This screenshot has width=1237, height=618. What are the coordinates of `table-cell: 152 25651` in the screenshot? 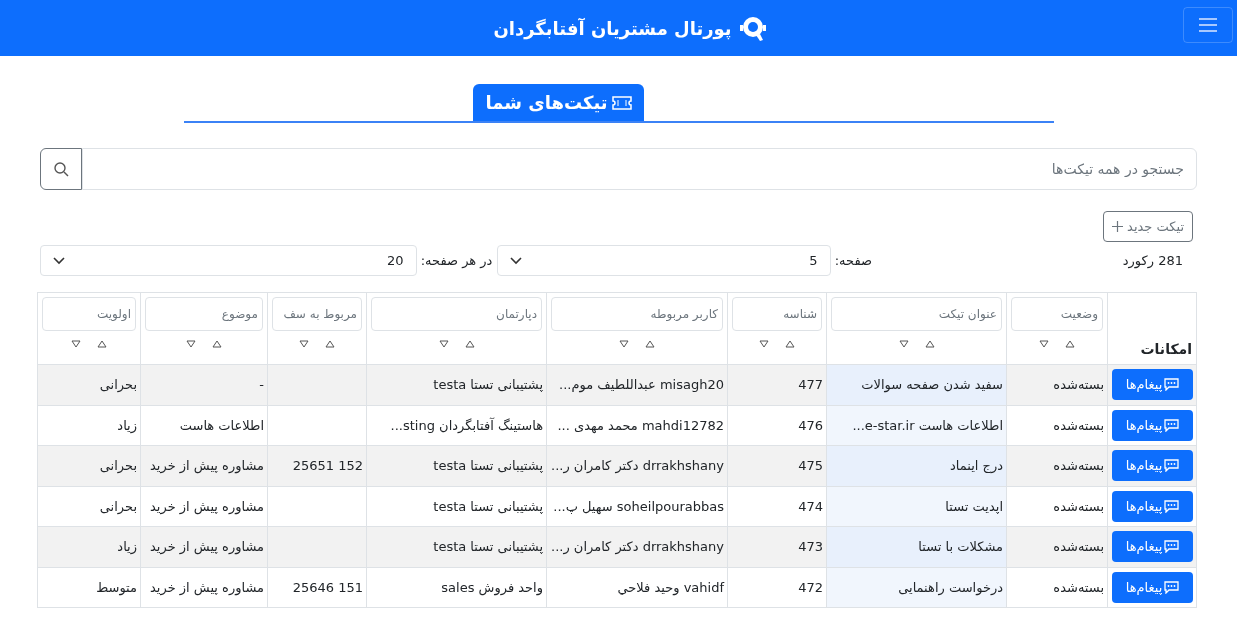 It's located at (327, 465).